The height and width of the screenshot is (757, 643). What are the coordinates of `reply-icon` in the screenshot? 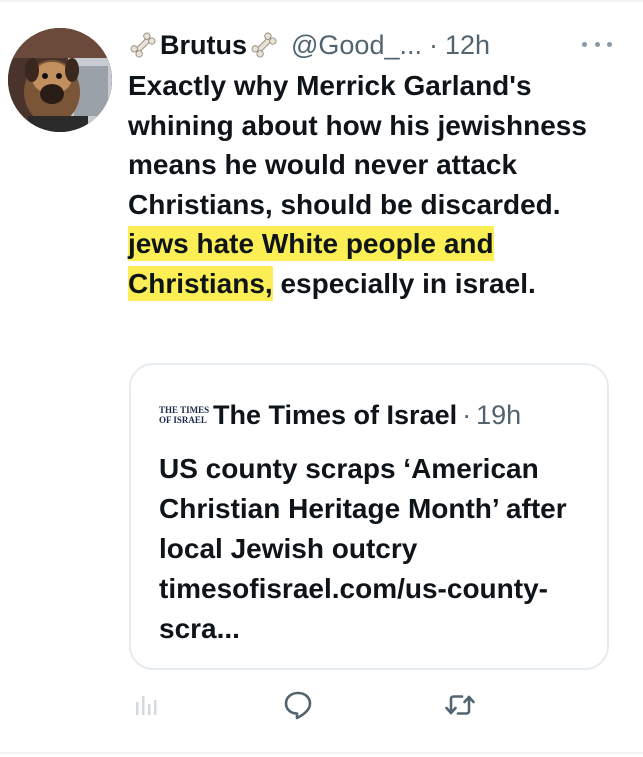 It's located at (298, 705).